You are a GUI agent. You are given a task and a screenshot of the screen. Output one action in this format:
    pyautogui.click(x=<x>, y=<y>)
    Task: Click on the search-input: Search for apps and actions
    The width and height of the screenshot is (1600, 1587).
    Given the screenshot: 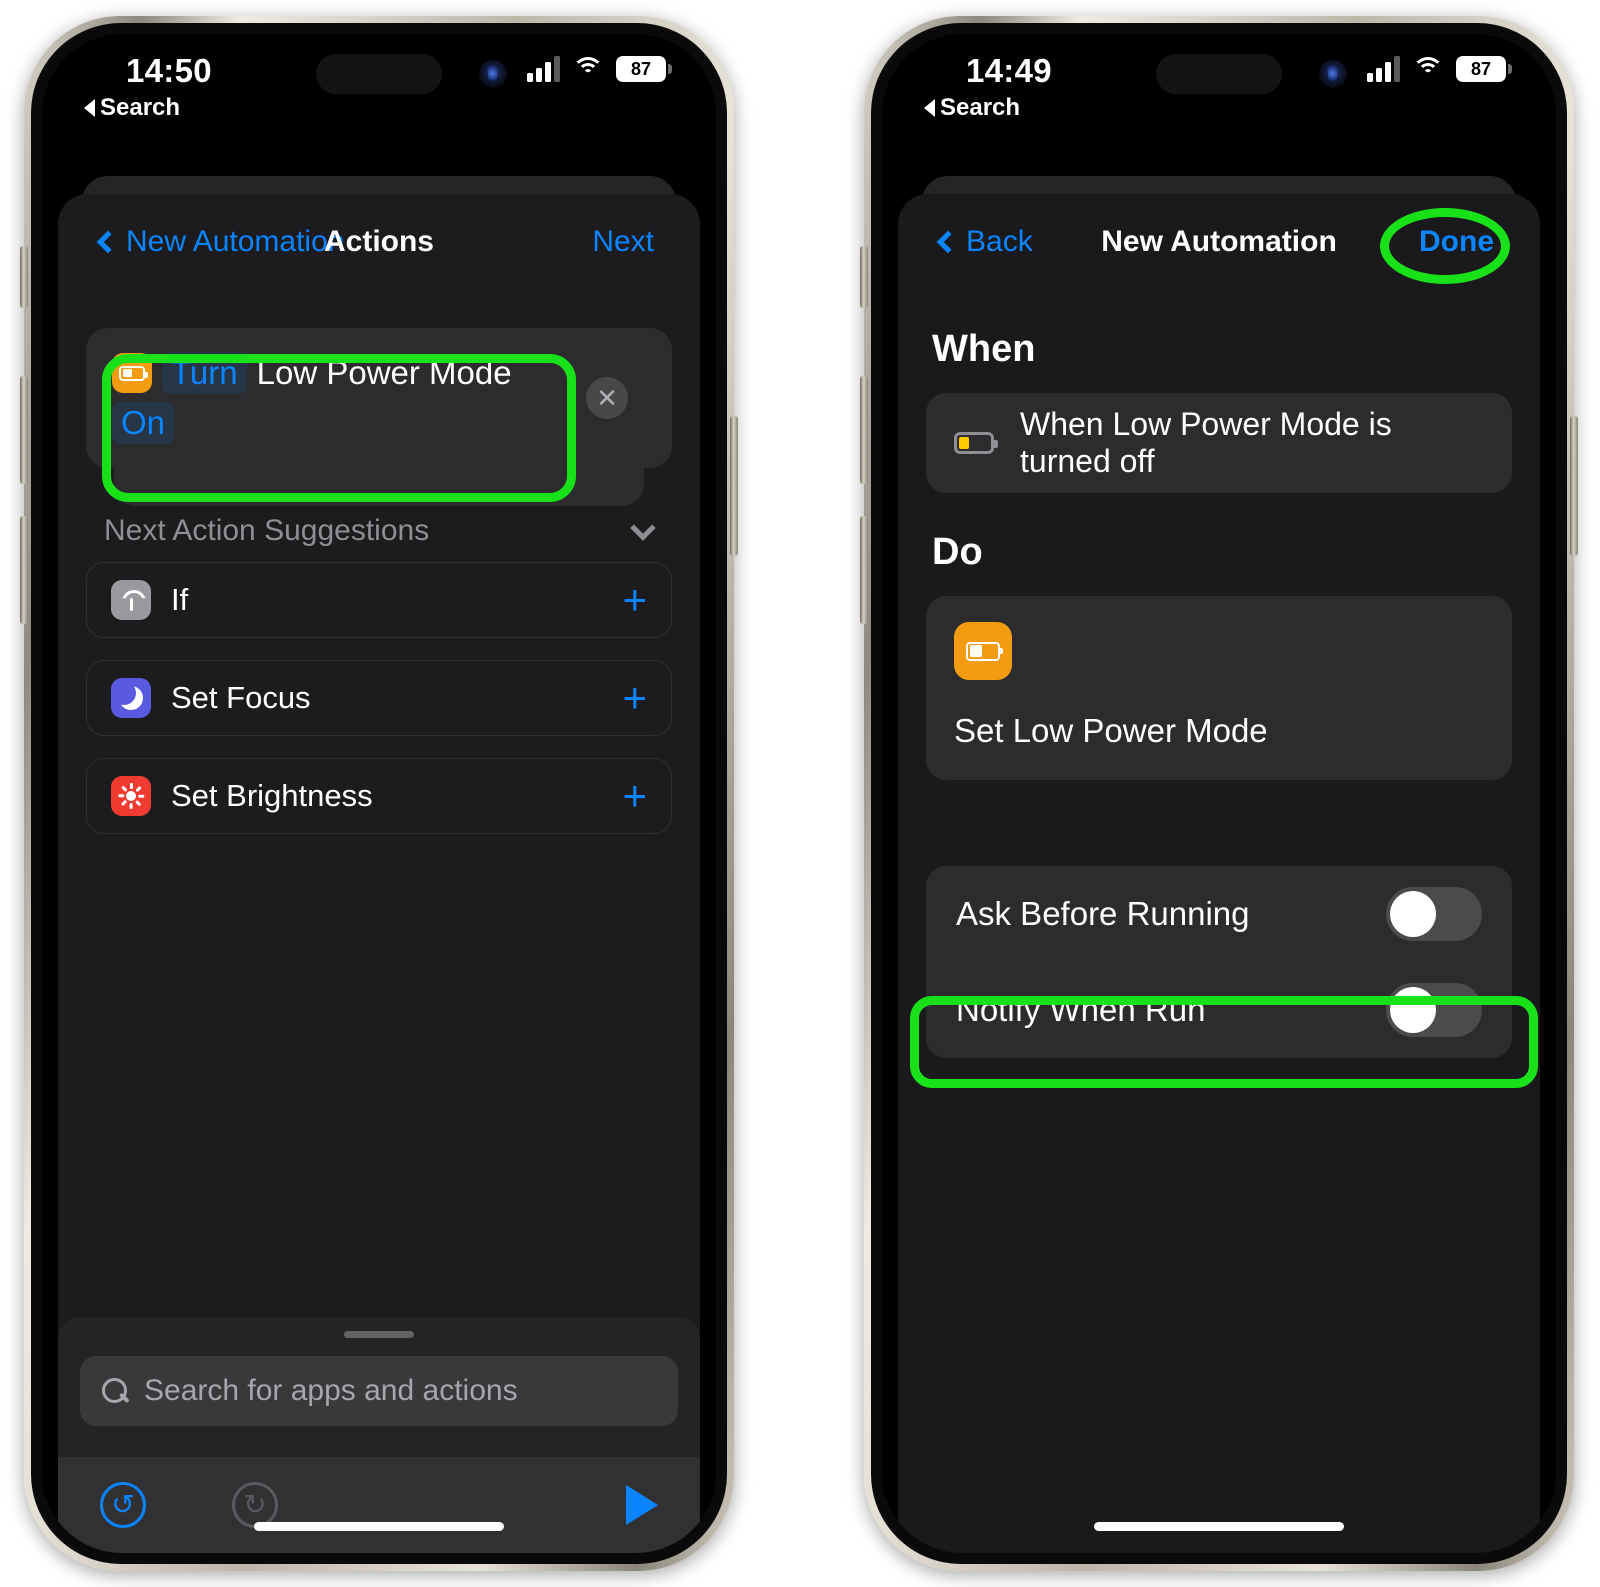 What is the action you would take?
    pyautogui.click(x=379, y=1391)
    